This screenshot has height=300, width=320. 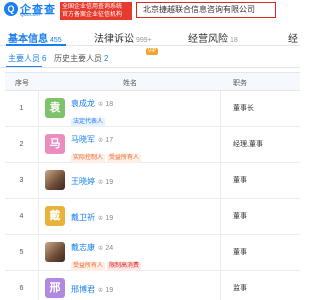 I want to click on subtab-history-personnel: 历史主要人员 2 VIP, so click(x=106, y=56).